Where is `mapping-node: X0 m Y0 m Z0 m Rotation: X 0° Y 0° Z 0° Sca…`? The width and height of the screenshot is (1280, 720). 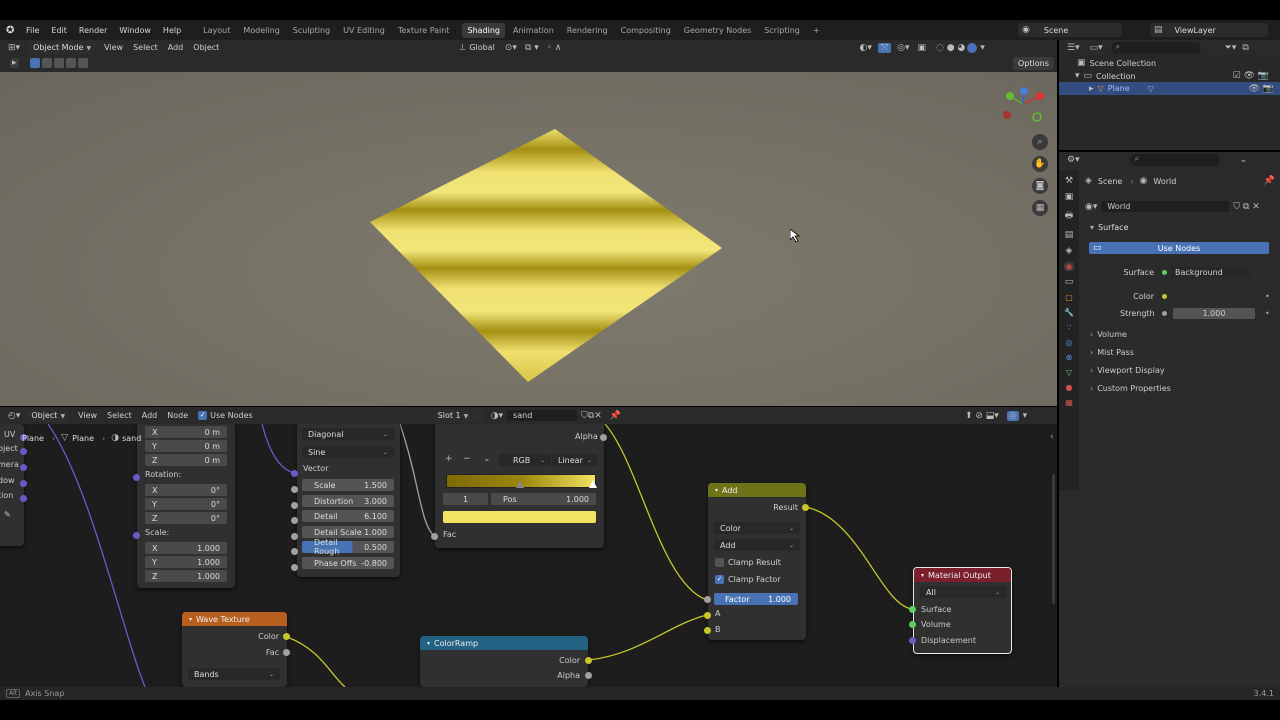
mapping-node: X0 m Y0 m Z0 m Rotation: X 0° Y 0° Z 0° Sca… is located at coordinates (186, 506).